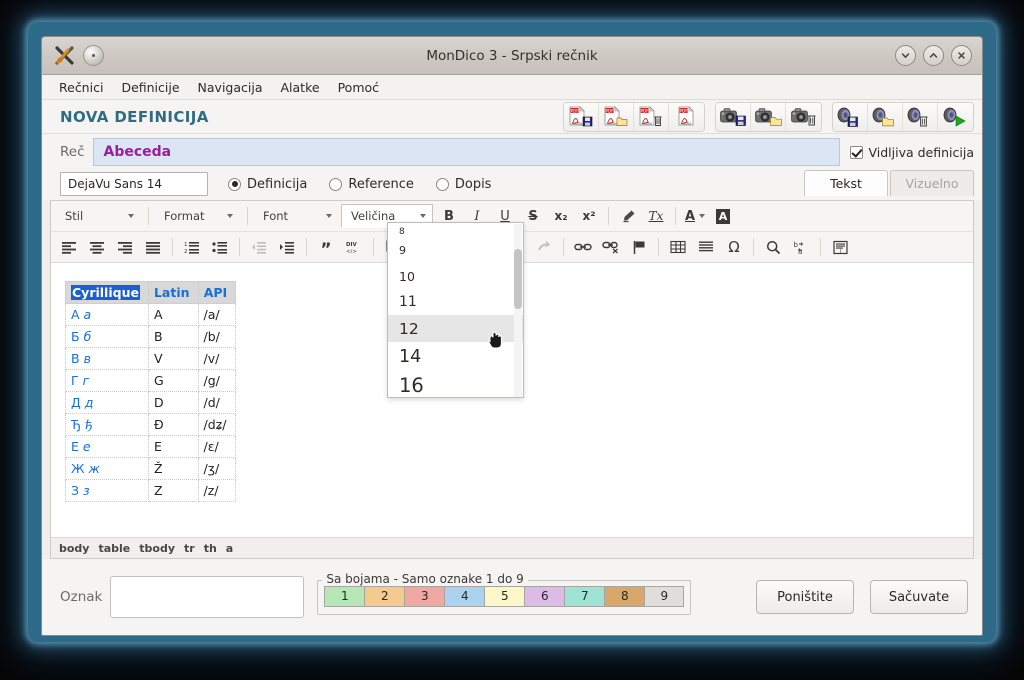 The width and height of the screenshot is (1024, 680). I want to click on size-option-10: 10, so click(455, 276).